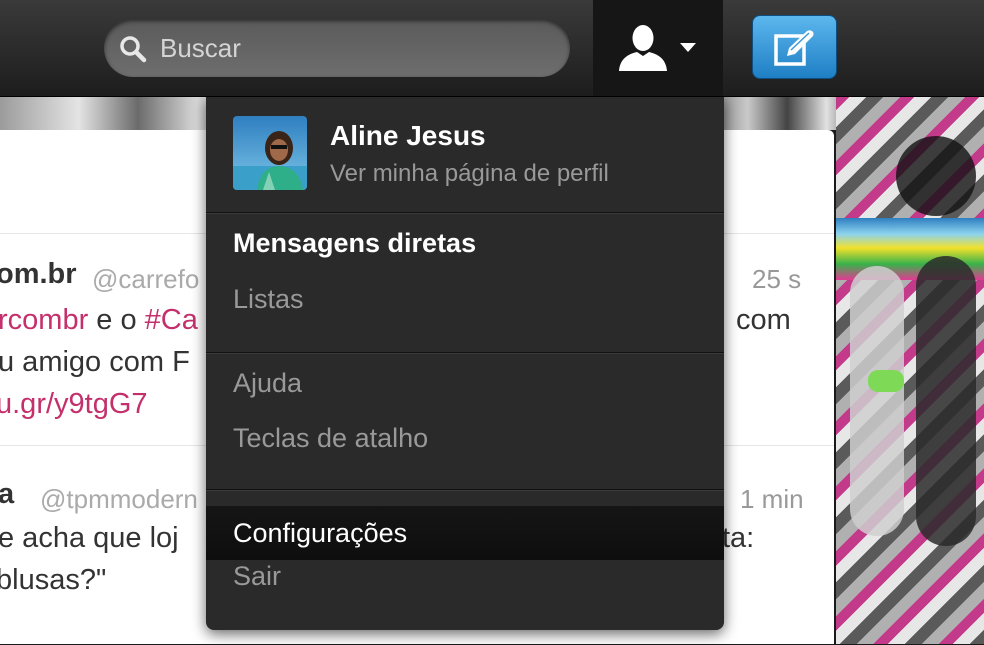 This screenshot has height=645, width=984. What do you see at coordinates (119, 499) in the screenshot?
I see `tweet-author-handle: @tpmmodern` at bounding box center [119, 499].